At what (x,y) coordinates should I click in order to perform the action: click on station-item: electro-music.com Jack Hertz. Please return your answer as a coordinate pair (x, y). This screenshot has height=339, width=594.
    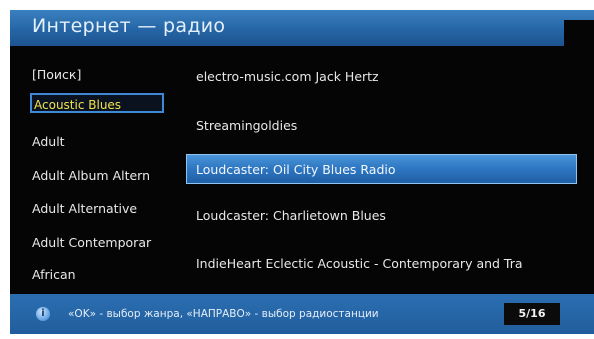
    Looking at the image, I should click on (287, 76).